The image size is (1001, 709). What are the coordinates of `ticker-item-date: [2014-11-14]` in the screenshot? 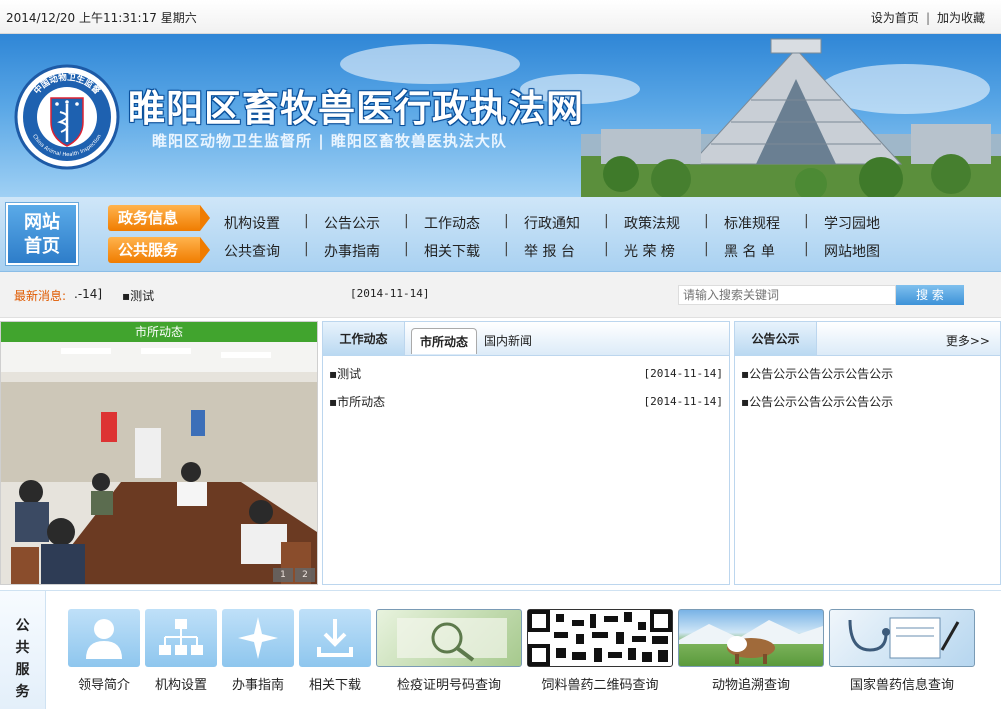 It's located at (390, 293).